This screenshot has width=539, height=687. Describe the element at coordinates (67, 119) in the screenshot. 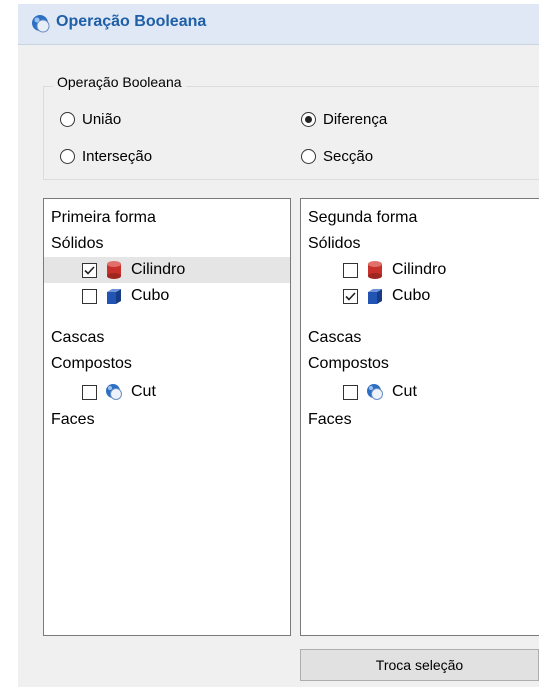

I see `radio-union-indicator` at that location.